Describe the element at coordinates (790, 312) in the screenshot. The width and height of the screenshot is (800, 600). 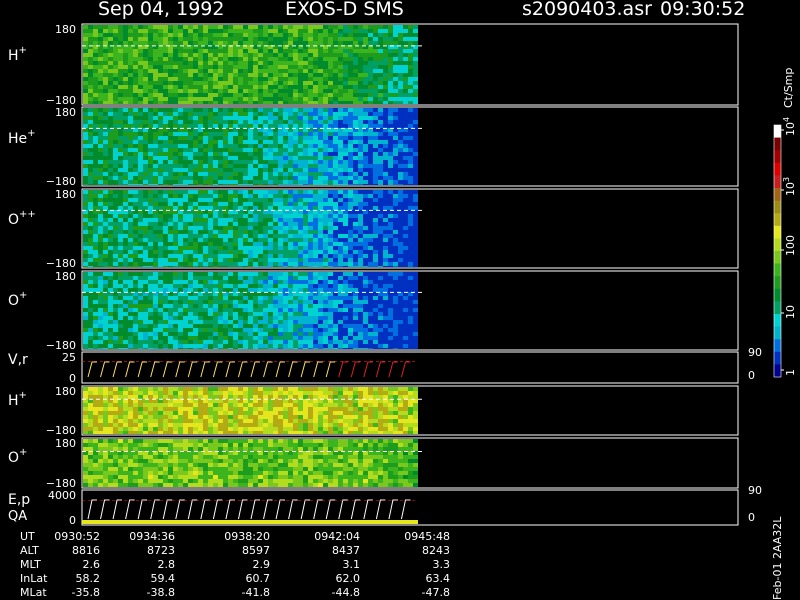
I see `colorbar-tick-label: 10` at that location.